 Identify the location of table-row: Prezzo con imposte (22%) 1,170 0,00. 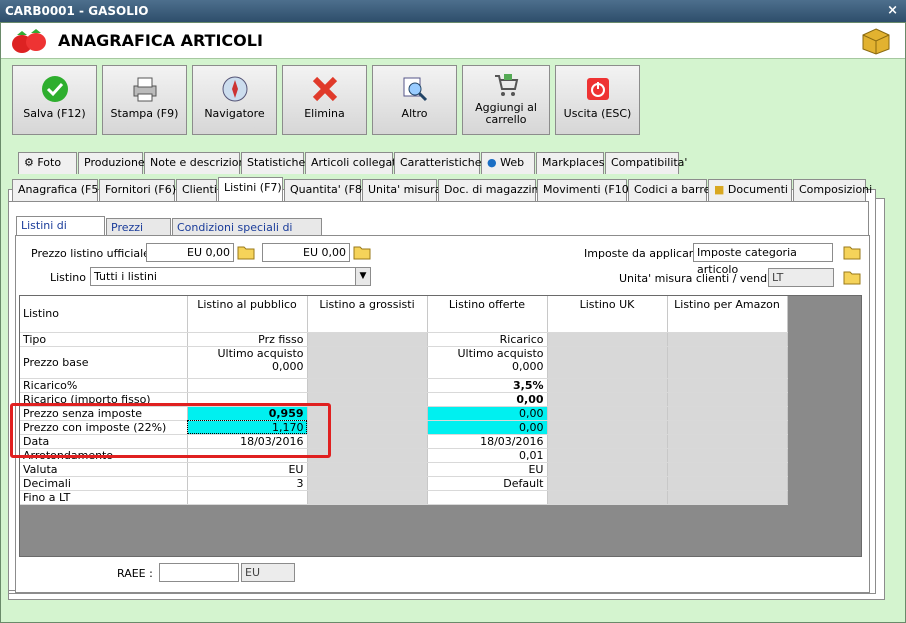
(404, 427).